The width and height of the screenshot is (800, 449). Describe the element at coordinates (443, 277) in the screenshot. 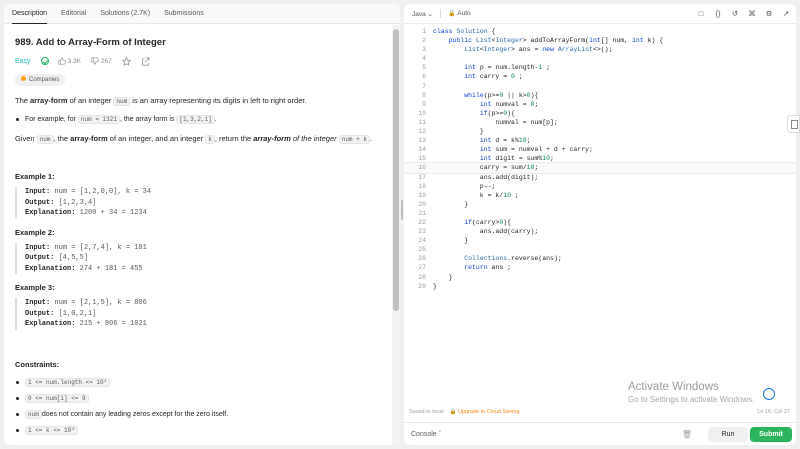

I see `code-text: }` at that location.